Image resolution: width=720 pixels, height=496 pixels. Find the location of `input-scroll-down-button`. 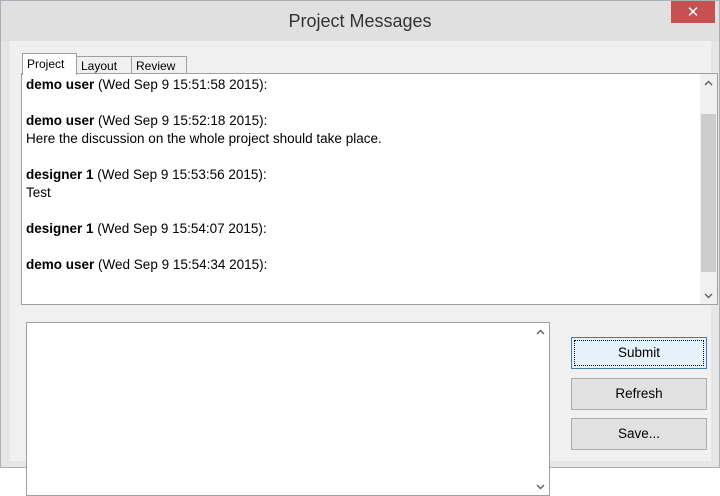

input-scroll-down-button is located at coordinates (540, 486).